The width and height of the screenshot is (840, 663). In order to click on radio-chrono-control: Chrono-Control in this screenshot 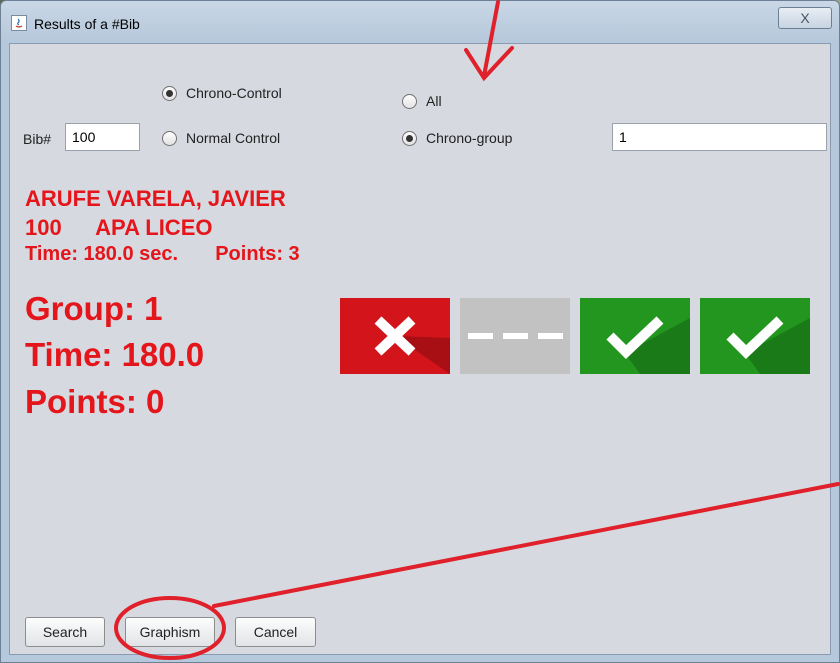, I will do `click(222, 93)`.